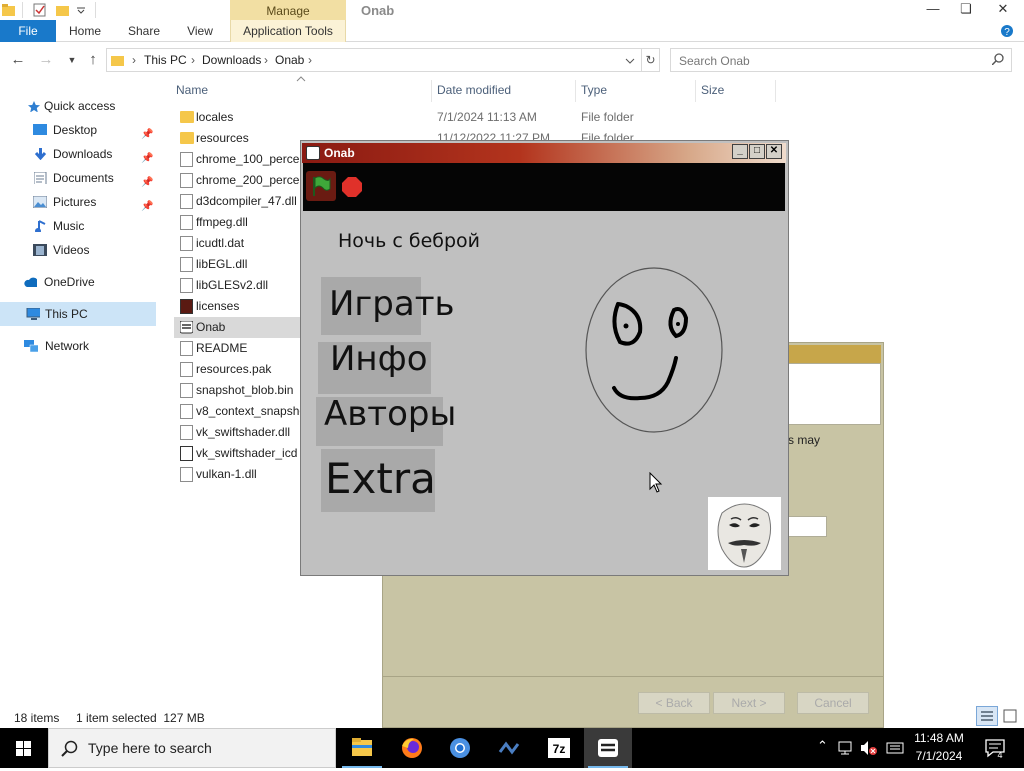  What do you see at coordinates (630, 61) in the screenshot?
I see `chevron-down-icon` at bounding box center [630, 61].